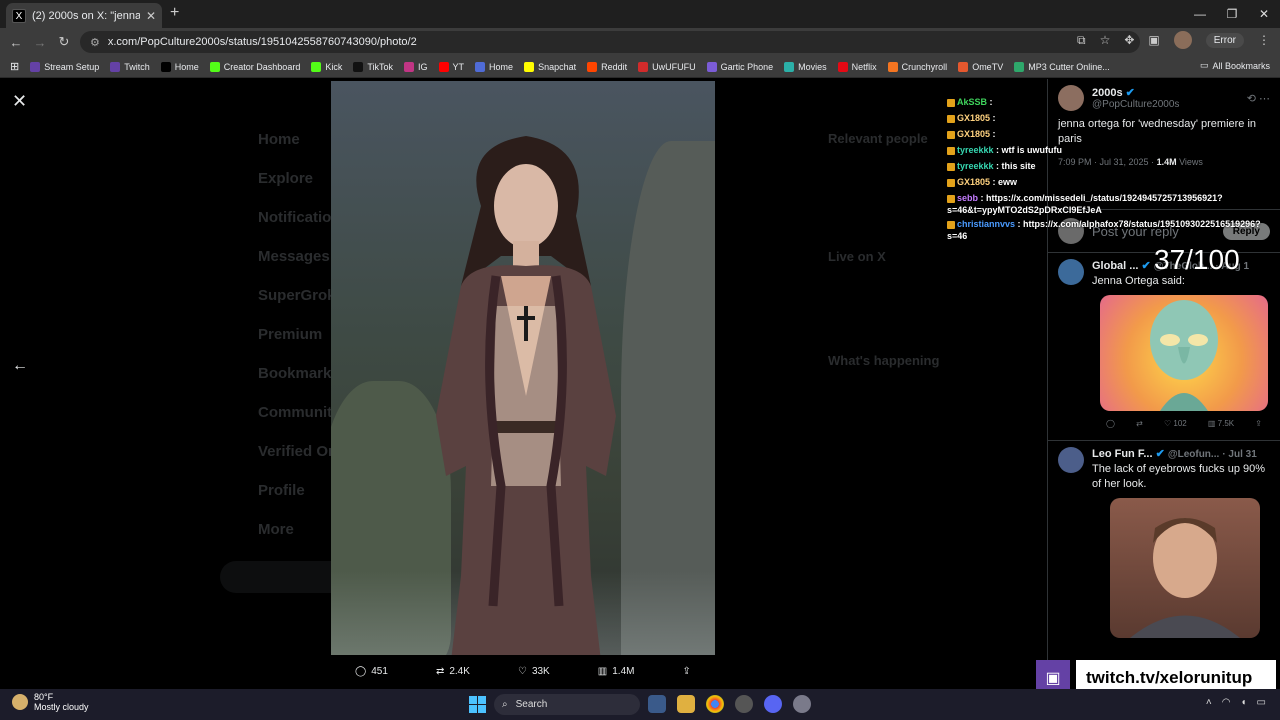 The height and width of the screenshot is (720, 1280). I want to click on bookmark-5: TikTok, so click(373, 66).